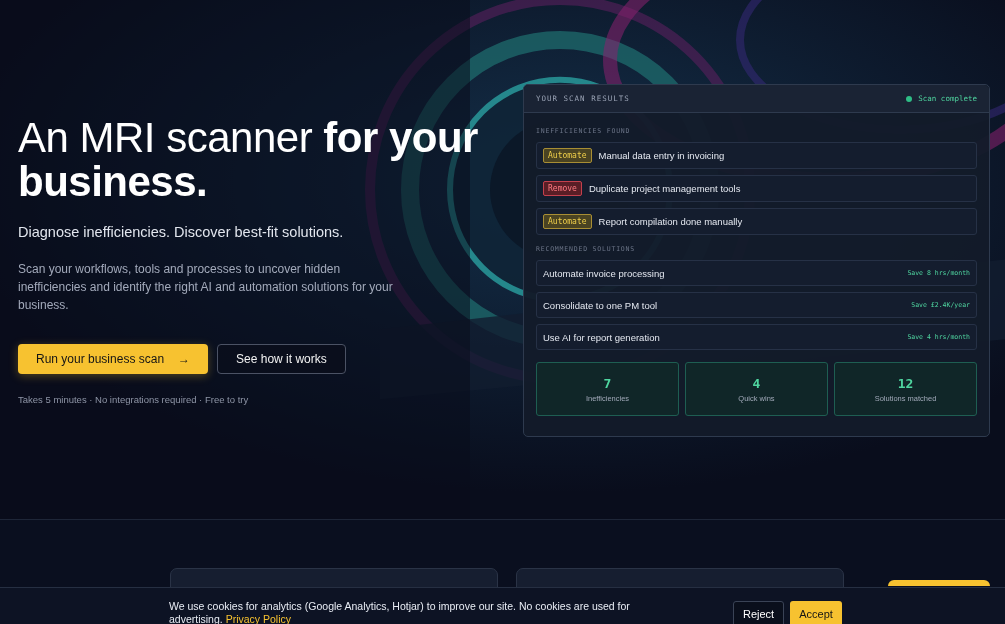 The image size is (1005, 624). What do you see at coordinates (184, 359) in the screenshot?
I see `arrow-icon: →` at bounding box center [184, 359].